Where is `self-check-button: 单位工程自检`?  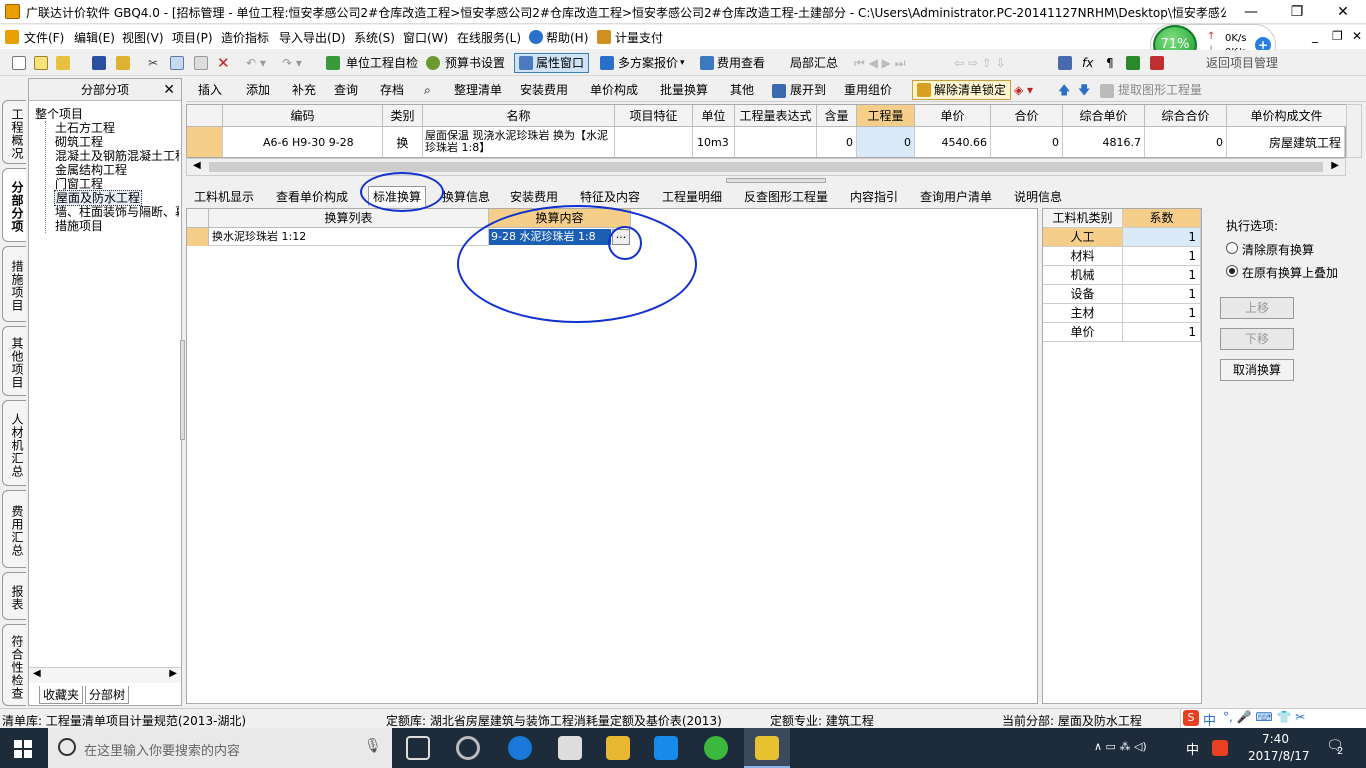
self-check-button: 单位工程自检 is located at coordinates (382, 63).